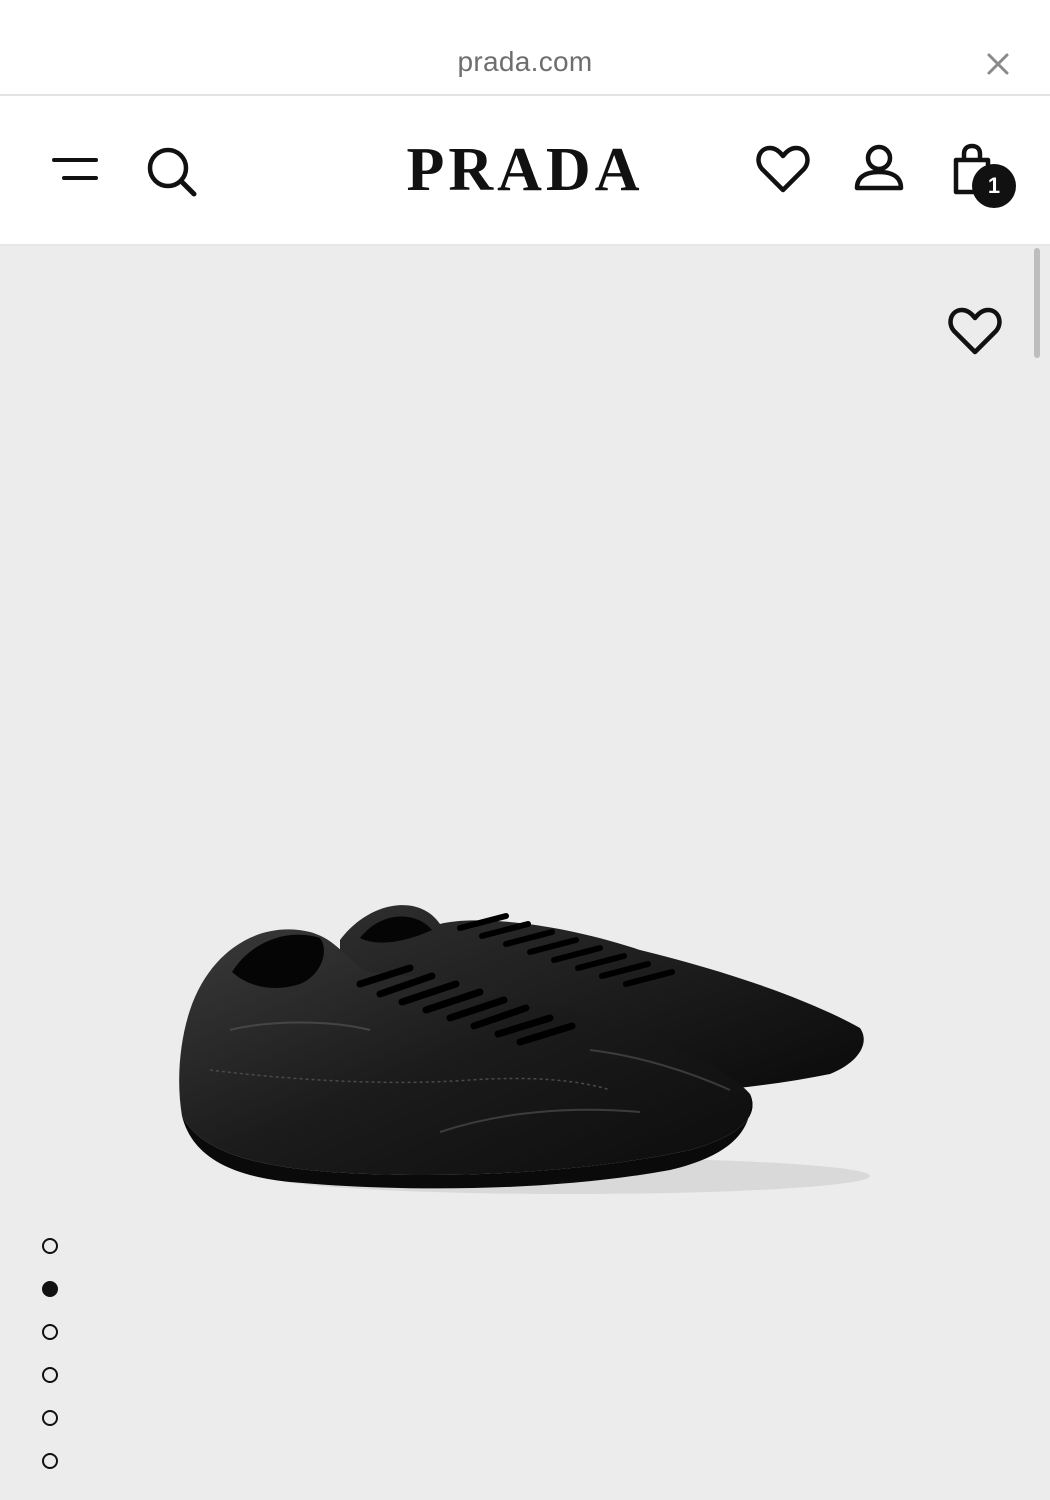 The width and height of the screenshot is (1050, 1500). I want to click on user-icon, so click(879, 171).